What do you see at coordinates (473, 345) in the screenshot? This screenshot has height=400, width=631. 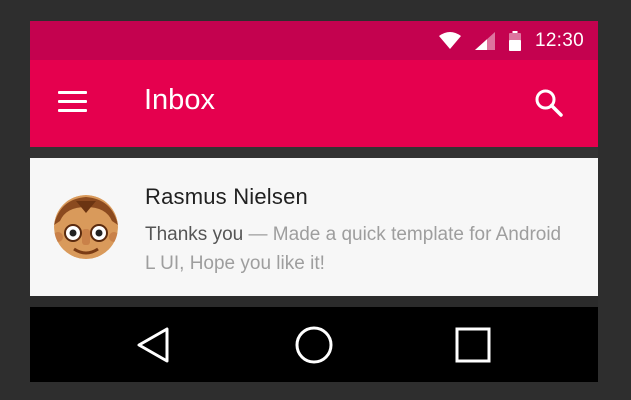 I see `recents-icon` at bounding box center [473, 345].